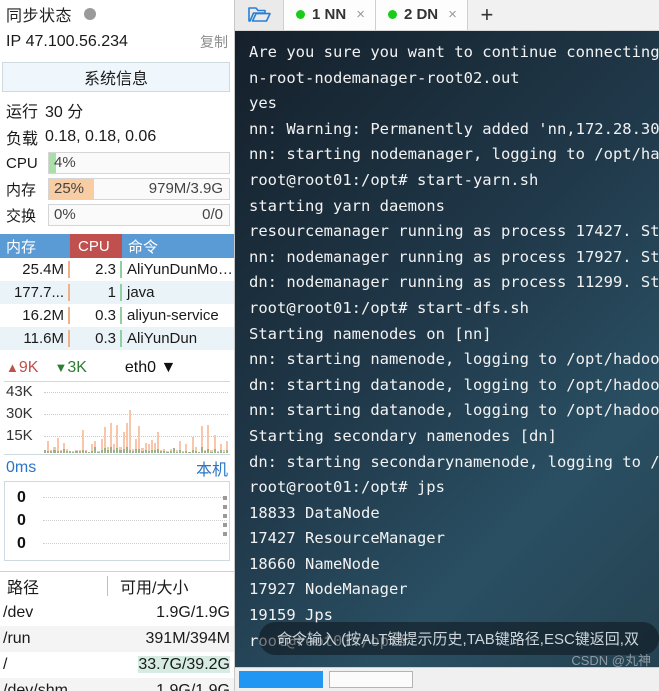 This screenshot has width=659, height=691. I want to click on tab-label: 2 DN, so click(421, 14).